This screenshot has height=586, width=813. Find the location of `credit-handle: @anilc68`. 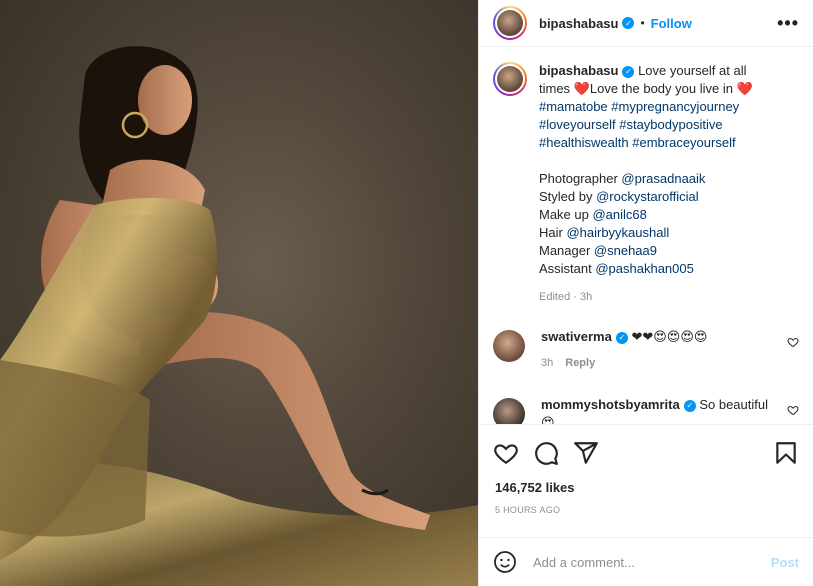

credit-handle: @anilc68 is located at coordinates (619, 214).